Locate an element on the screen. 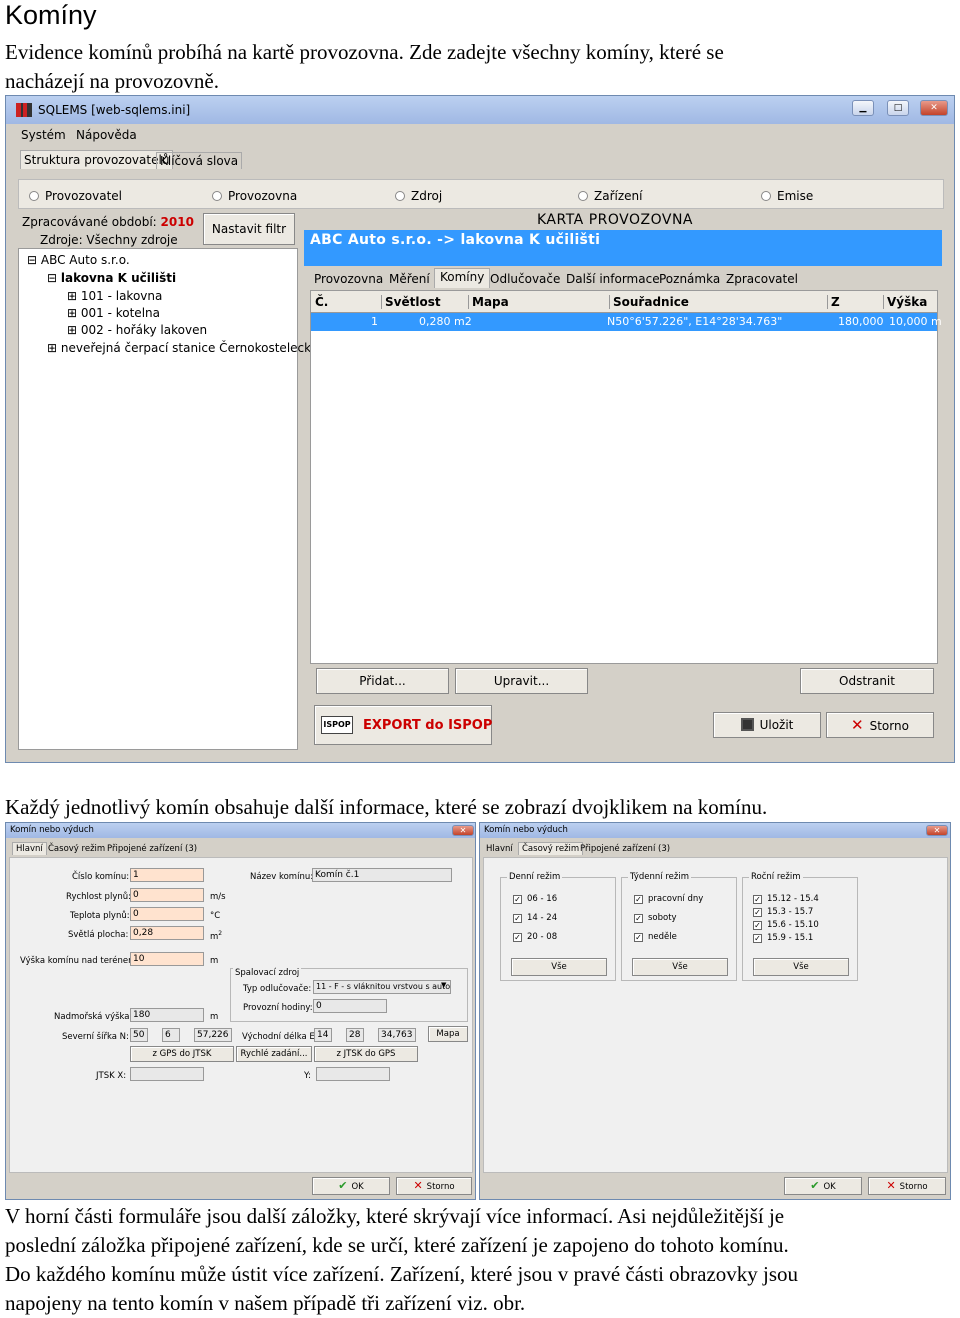 Image resolution: width=960 pixels, height=1318 pixels. radio-emise: Emise is located at coordinates (787, 196).